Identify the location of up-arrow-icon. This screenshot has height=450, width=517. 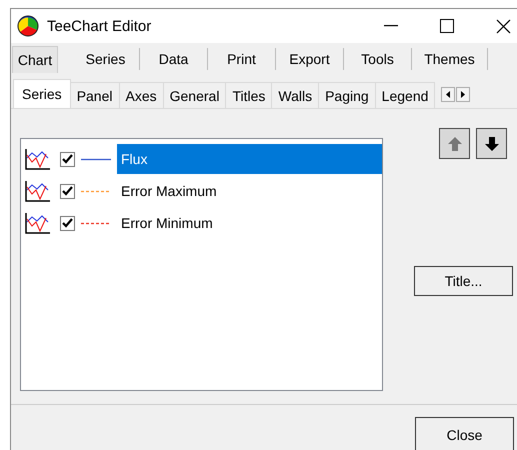
(455, 143).